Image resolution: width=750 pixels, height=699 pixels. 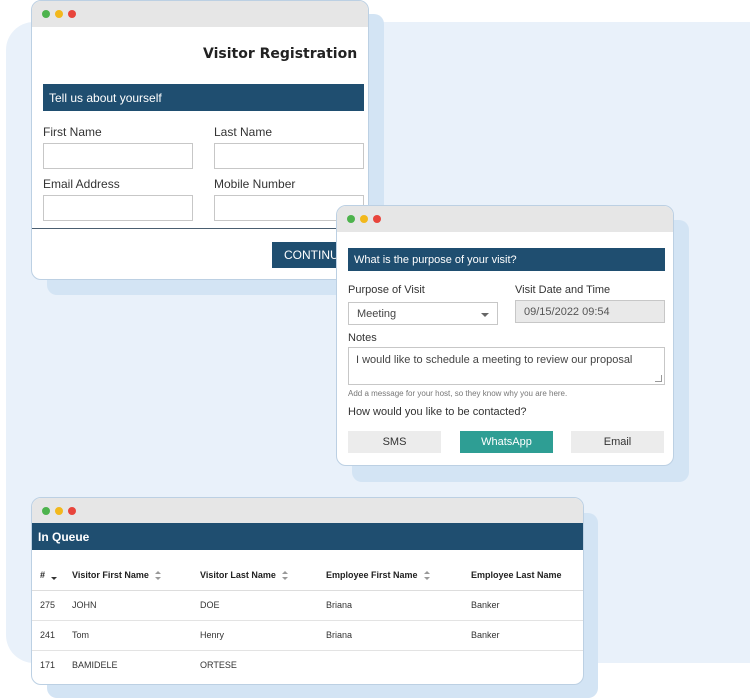 What do you see at coordinates (52, 635) in the screenshot?
I see `table-cell: 241` at bounding box center [52, 635].